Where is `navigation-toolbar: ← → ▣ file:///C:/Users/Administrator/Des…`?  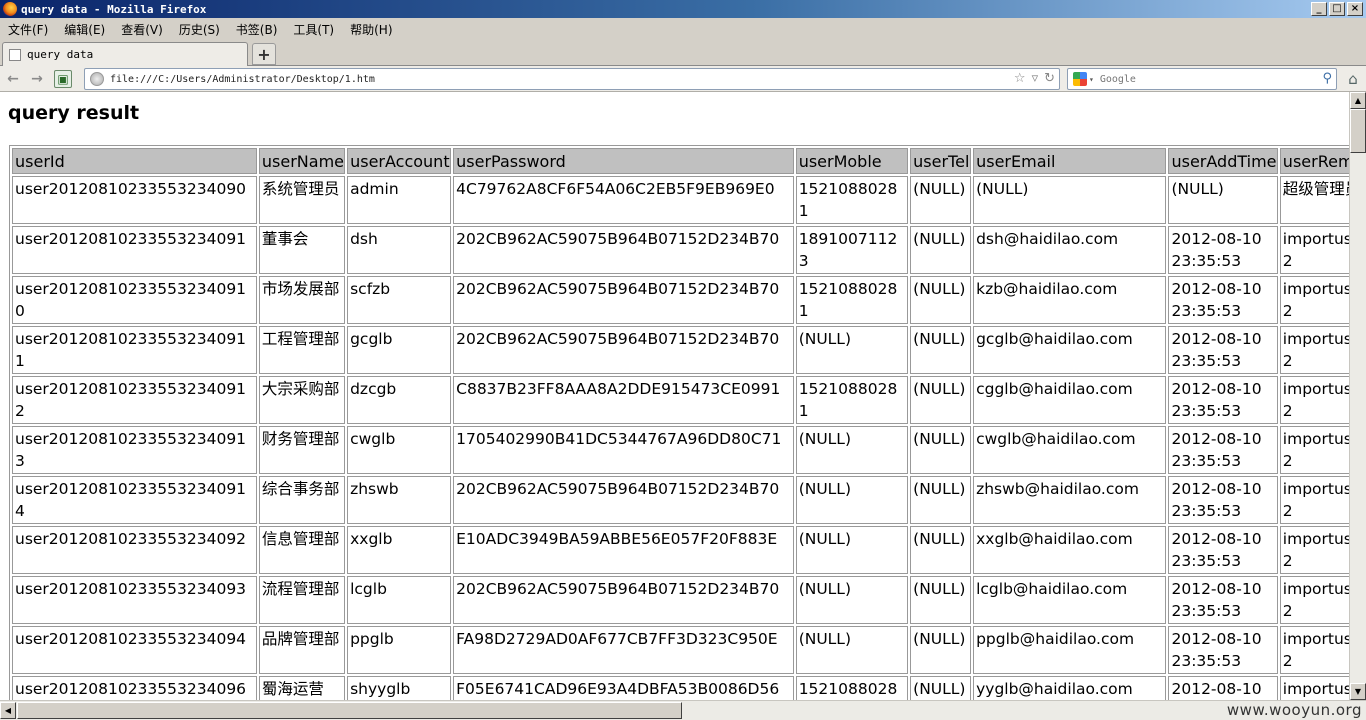
navigation-toolbar: ← → ▣ file:///C:/Users/Administrator/Des… is located at coordinates (683, 79).